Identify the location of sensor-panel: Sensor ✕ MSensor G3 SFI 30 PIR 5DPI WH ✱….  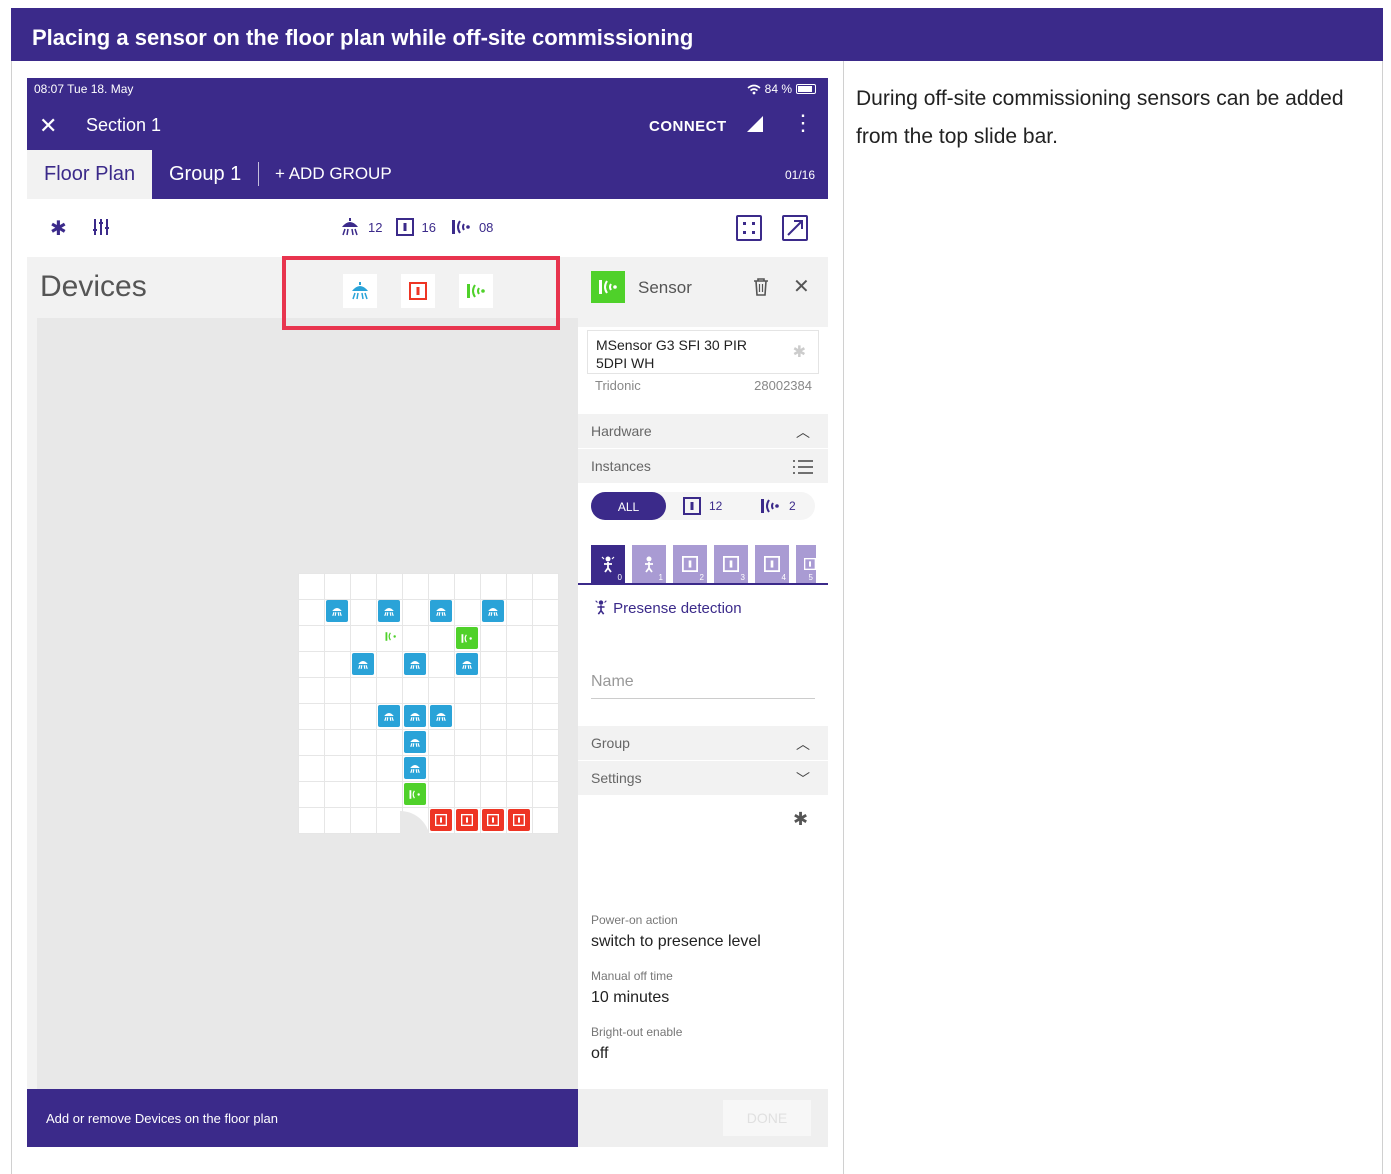
(703, 673).